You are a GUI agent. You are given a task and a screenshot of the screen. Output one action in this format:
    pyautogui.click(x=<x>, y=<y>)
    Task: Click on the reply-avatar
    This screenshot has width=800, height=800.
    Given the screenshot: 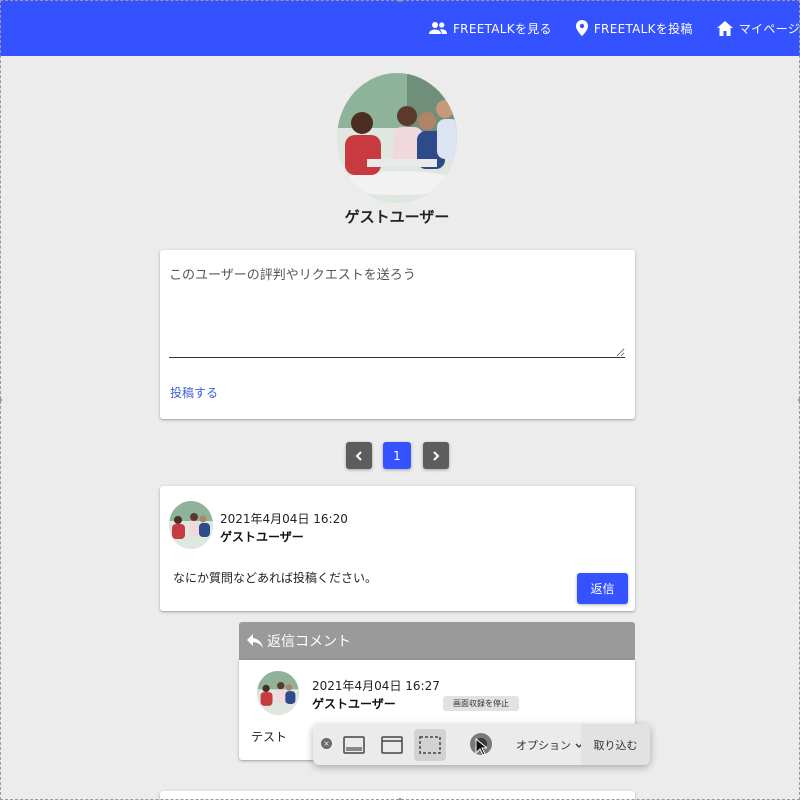 What is the action you would take?
    pyautogui.click(x=278, y=693)
    